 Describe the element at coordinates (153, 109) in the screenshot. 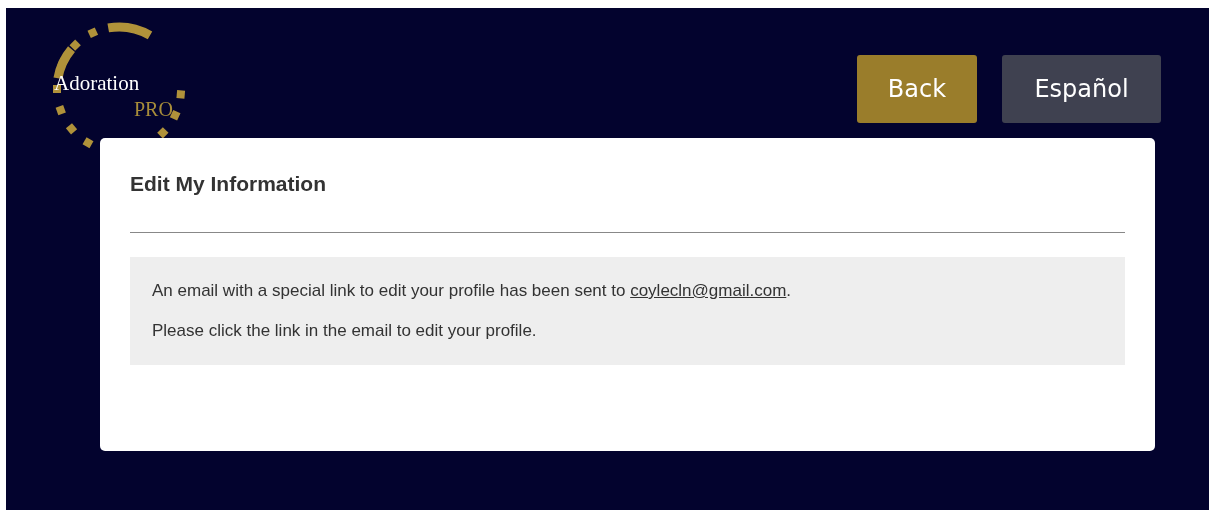

I see `logo-suffix: PRO` at that location.